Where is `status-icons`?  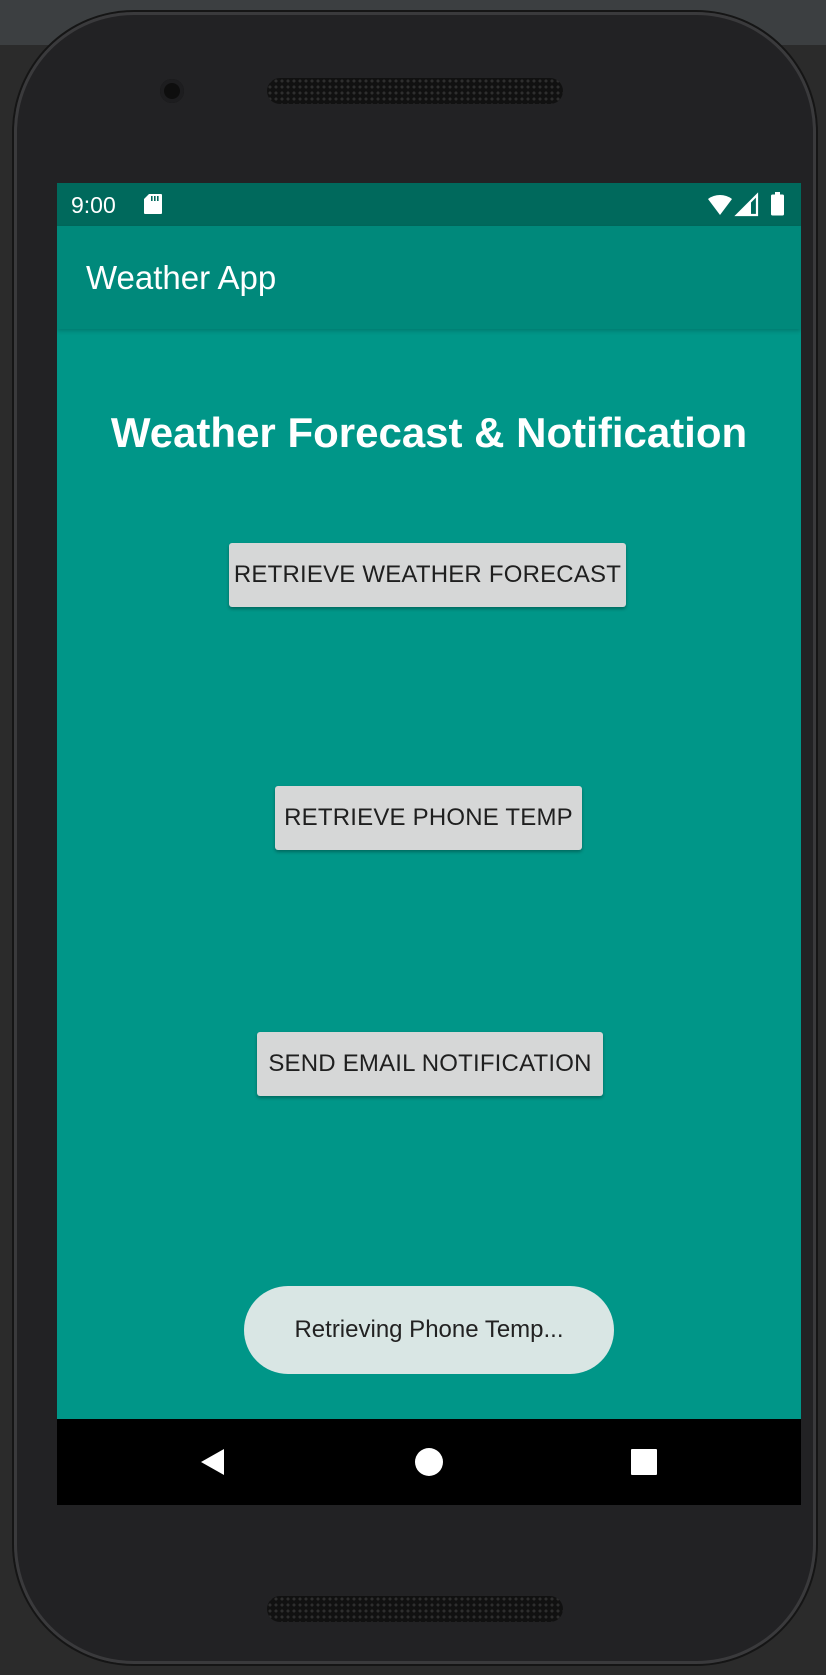 status-icons is located at coordinates (746, 204).